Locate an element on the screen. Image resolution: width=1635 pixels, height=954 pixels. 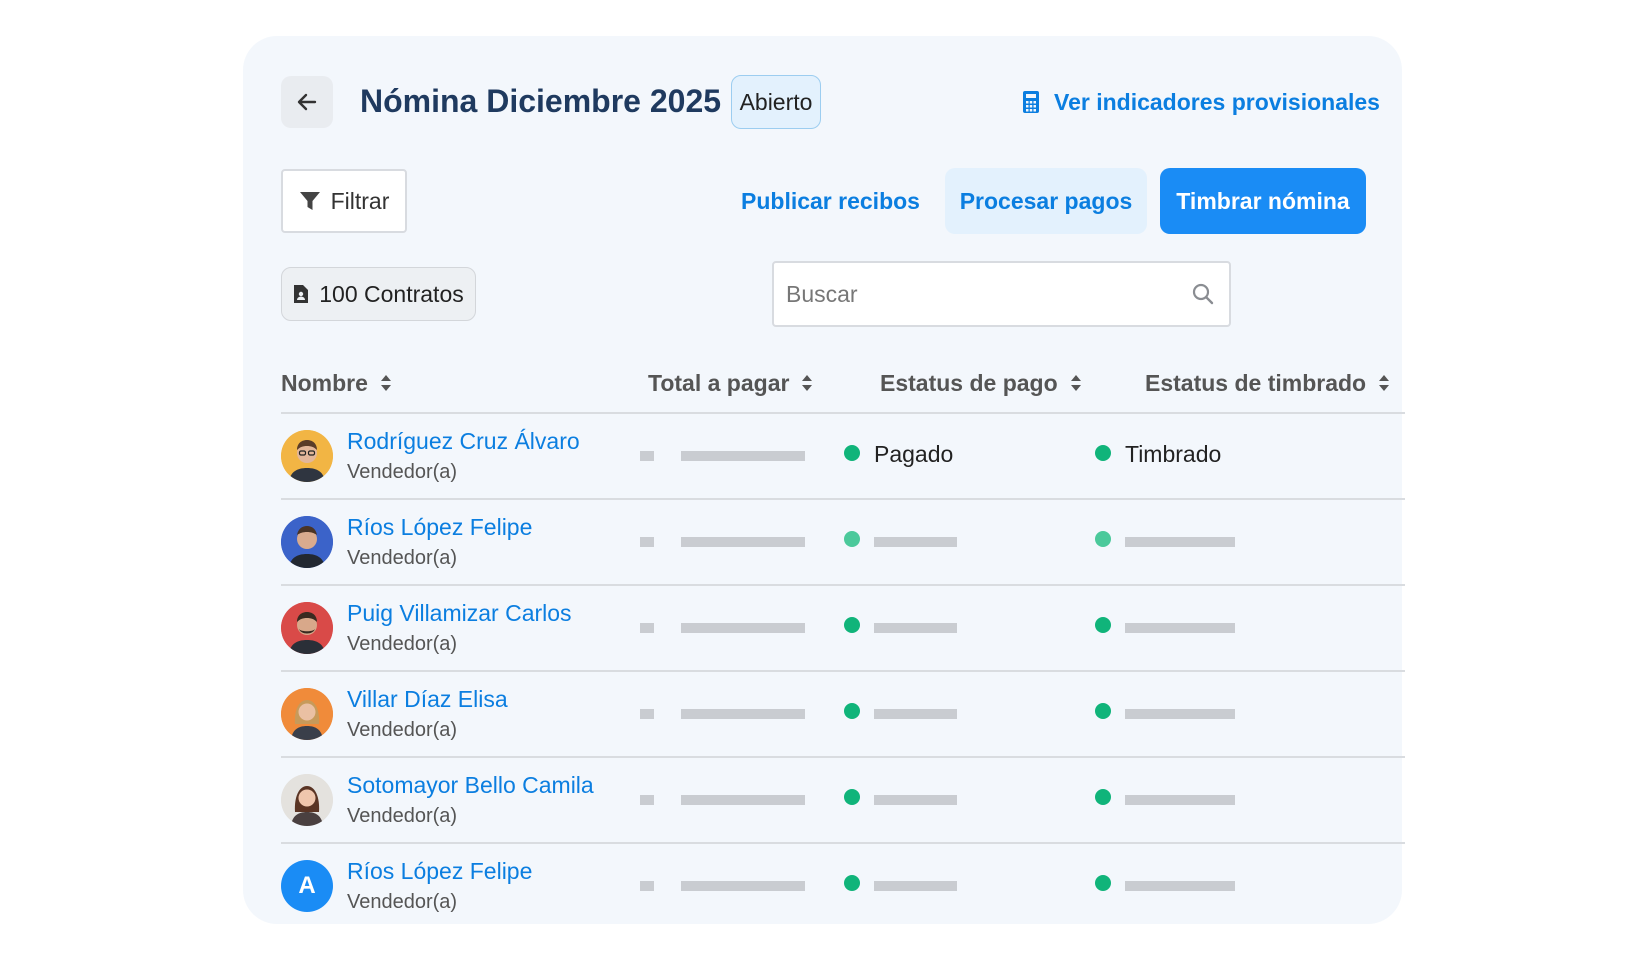
search-input is located at coordinates (988, 294).